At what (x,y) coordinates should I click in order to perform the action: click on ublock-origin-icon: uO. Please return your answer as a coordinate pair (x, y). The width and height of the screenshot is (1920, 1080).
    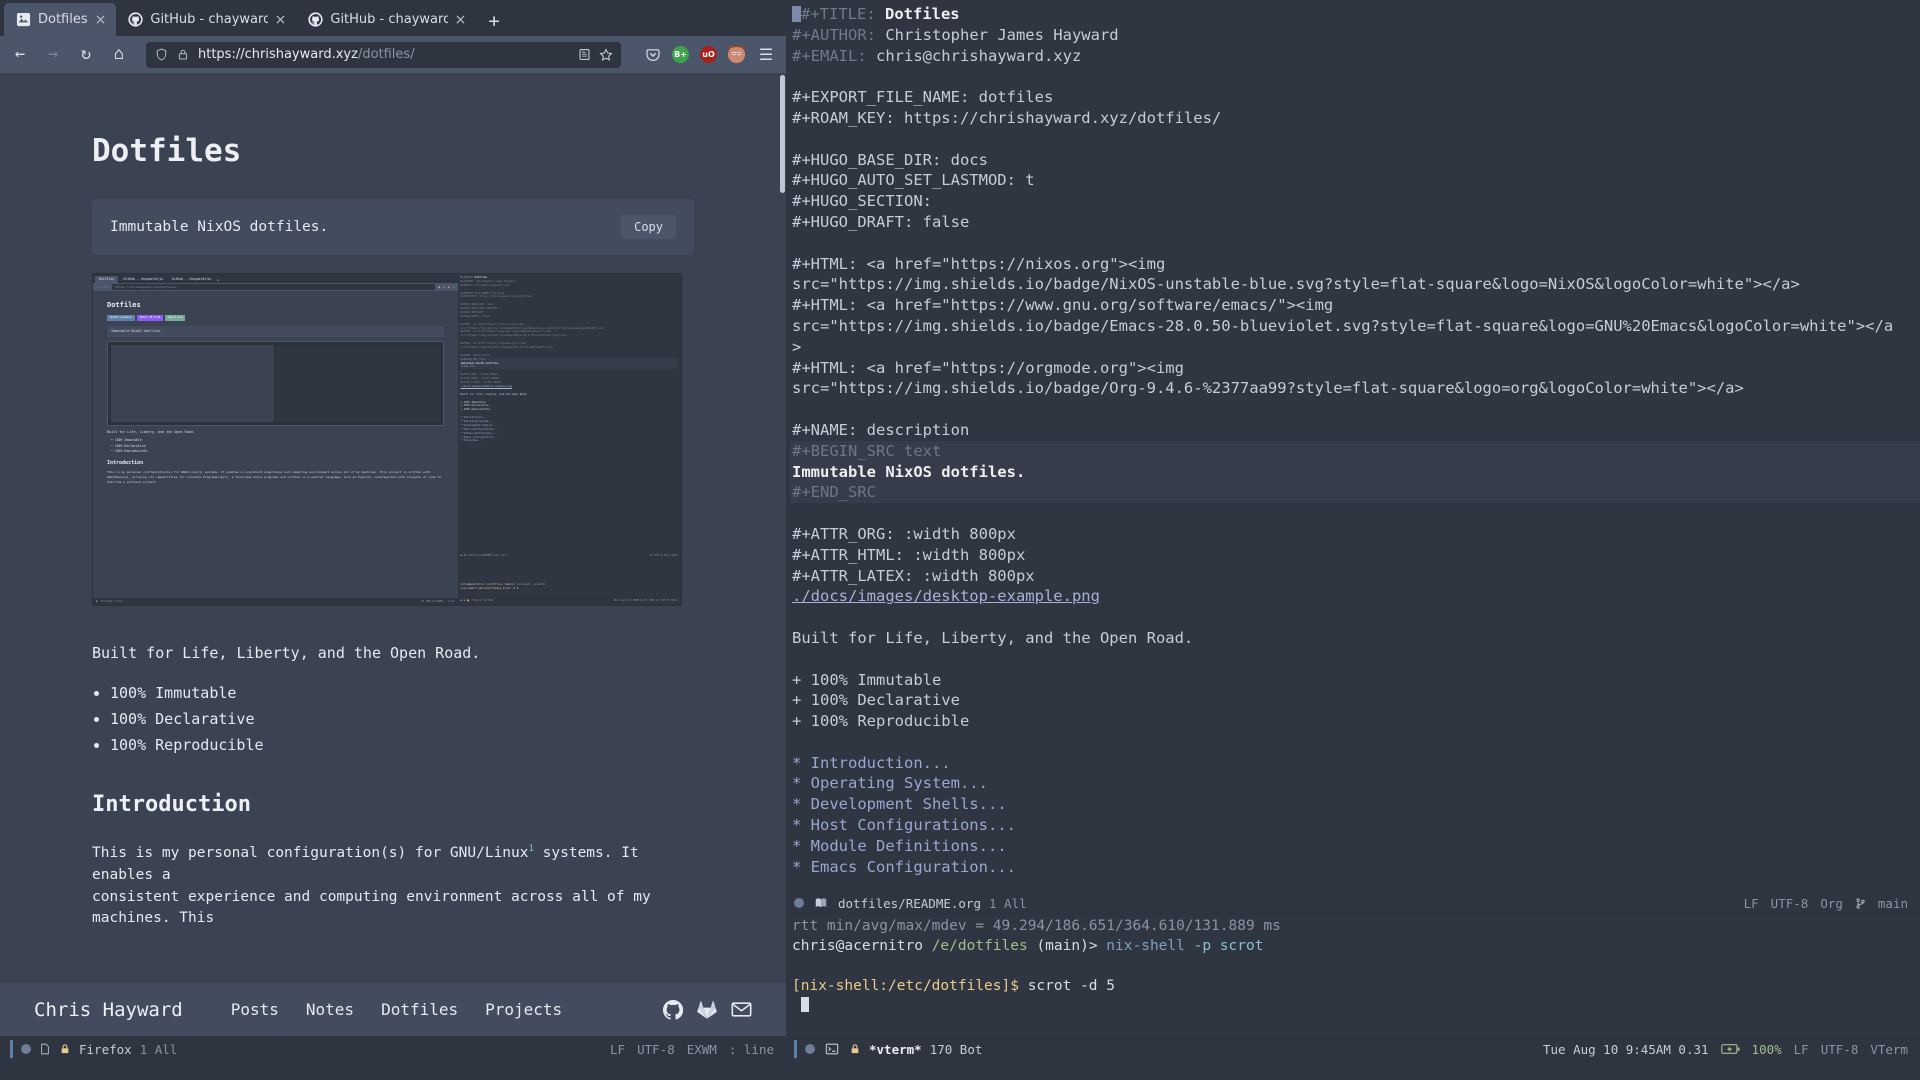
    Looking at the image, I should click on (708, 54).